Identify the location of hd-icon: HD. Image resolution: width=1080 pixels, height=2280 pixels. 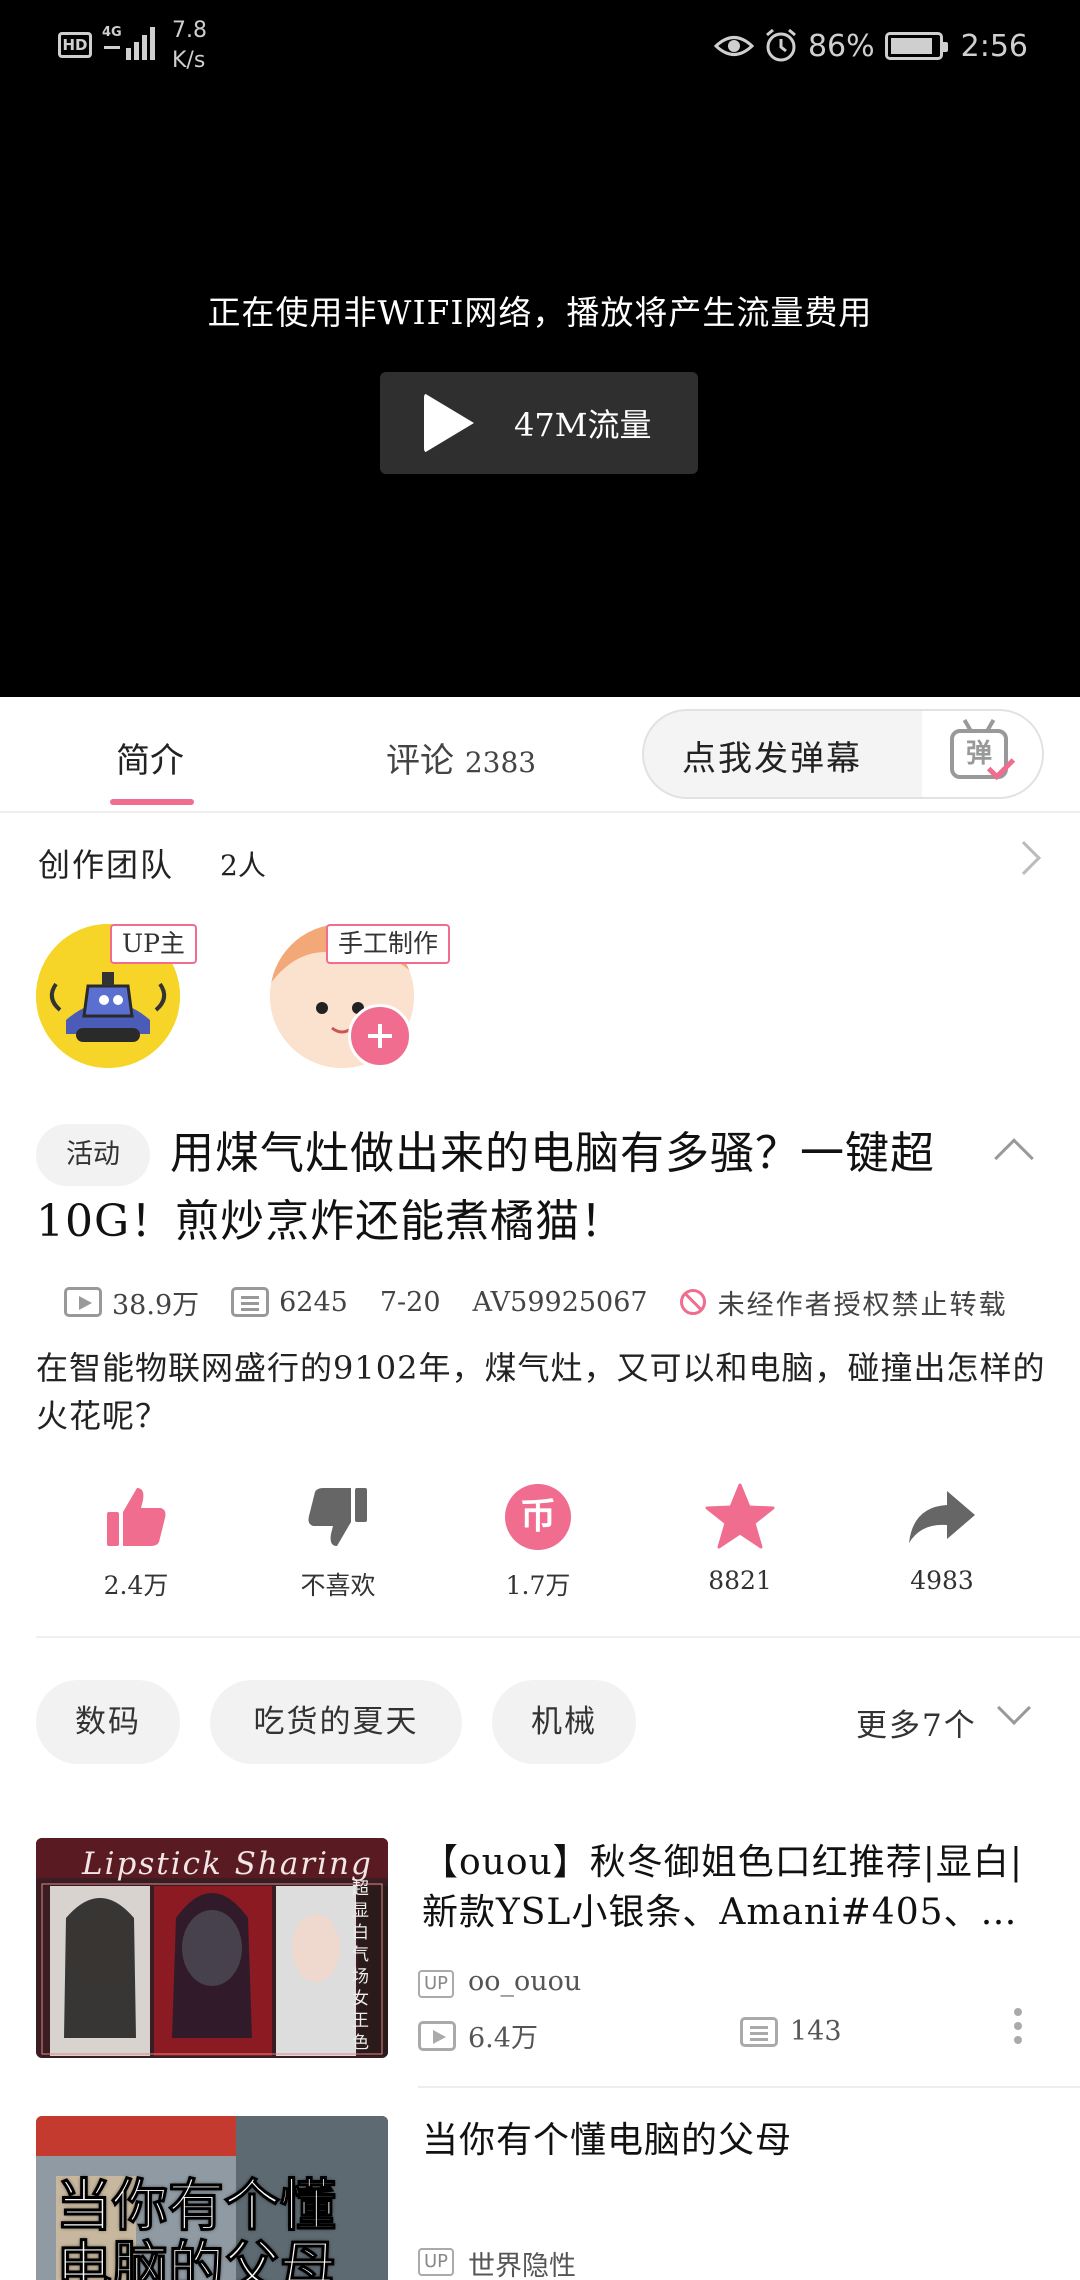
(75, 45).